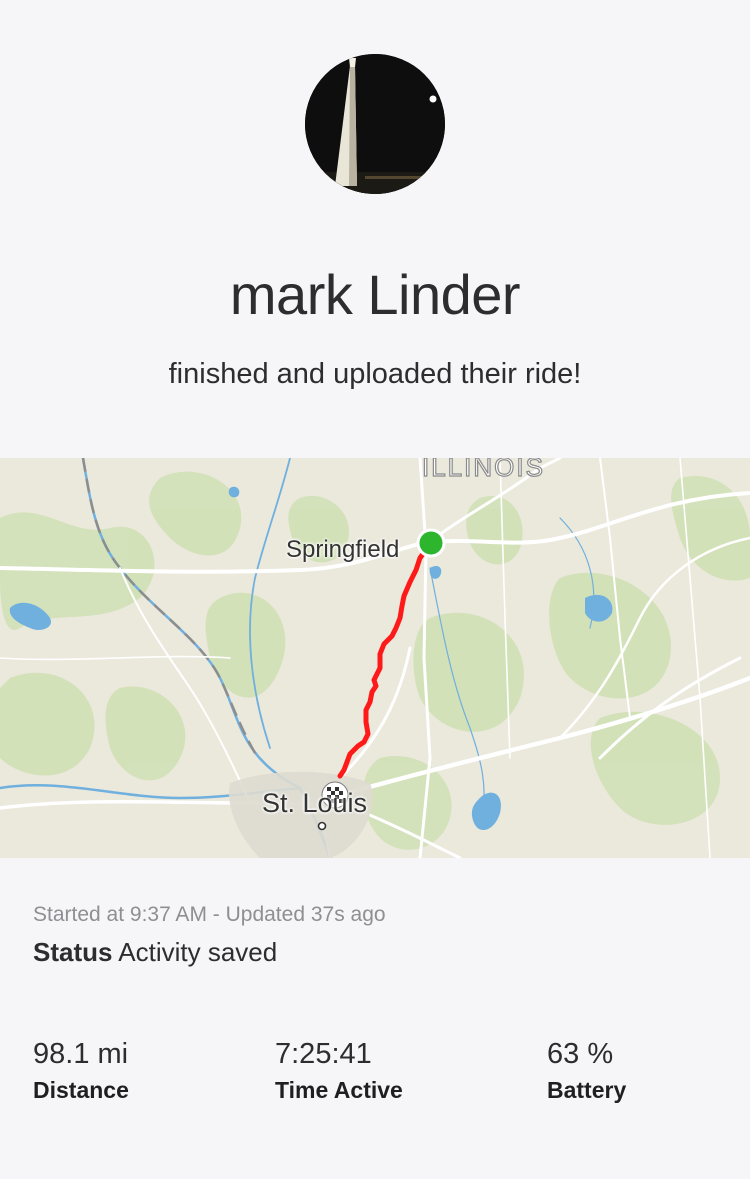  Describe the element at coordinates (209, 914) in the screenshot. I see `activity-meta: Started at 9:37 AM - Updated 37s ago` at that location.